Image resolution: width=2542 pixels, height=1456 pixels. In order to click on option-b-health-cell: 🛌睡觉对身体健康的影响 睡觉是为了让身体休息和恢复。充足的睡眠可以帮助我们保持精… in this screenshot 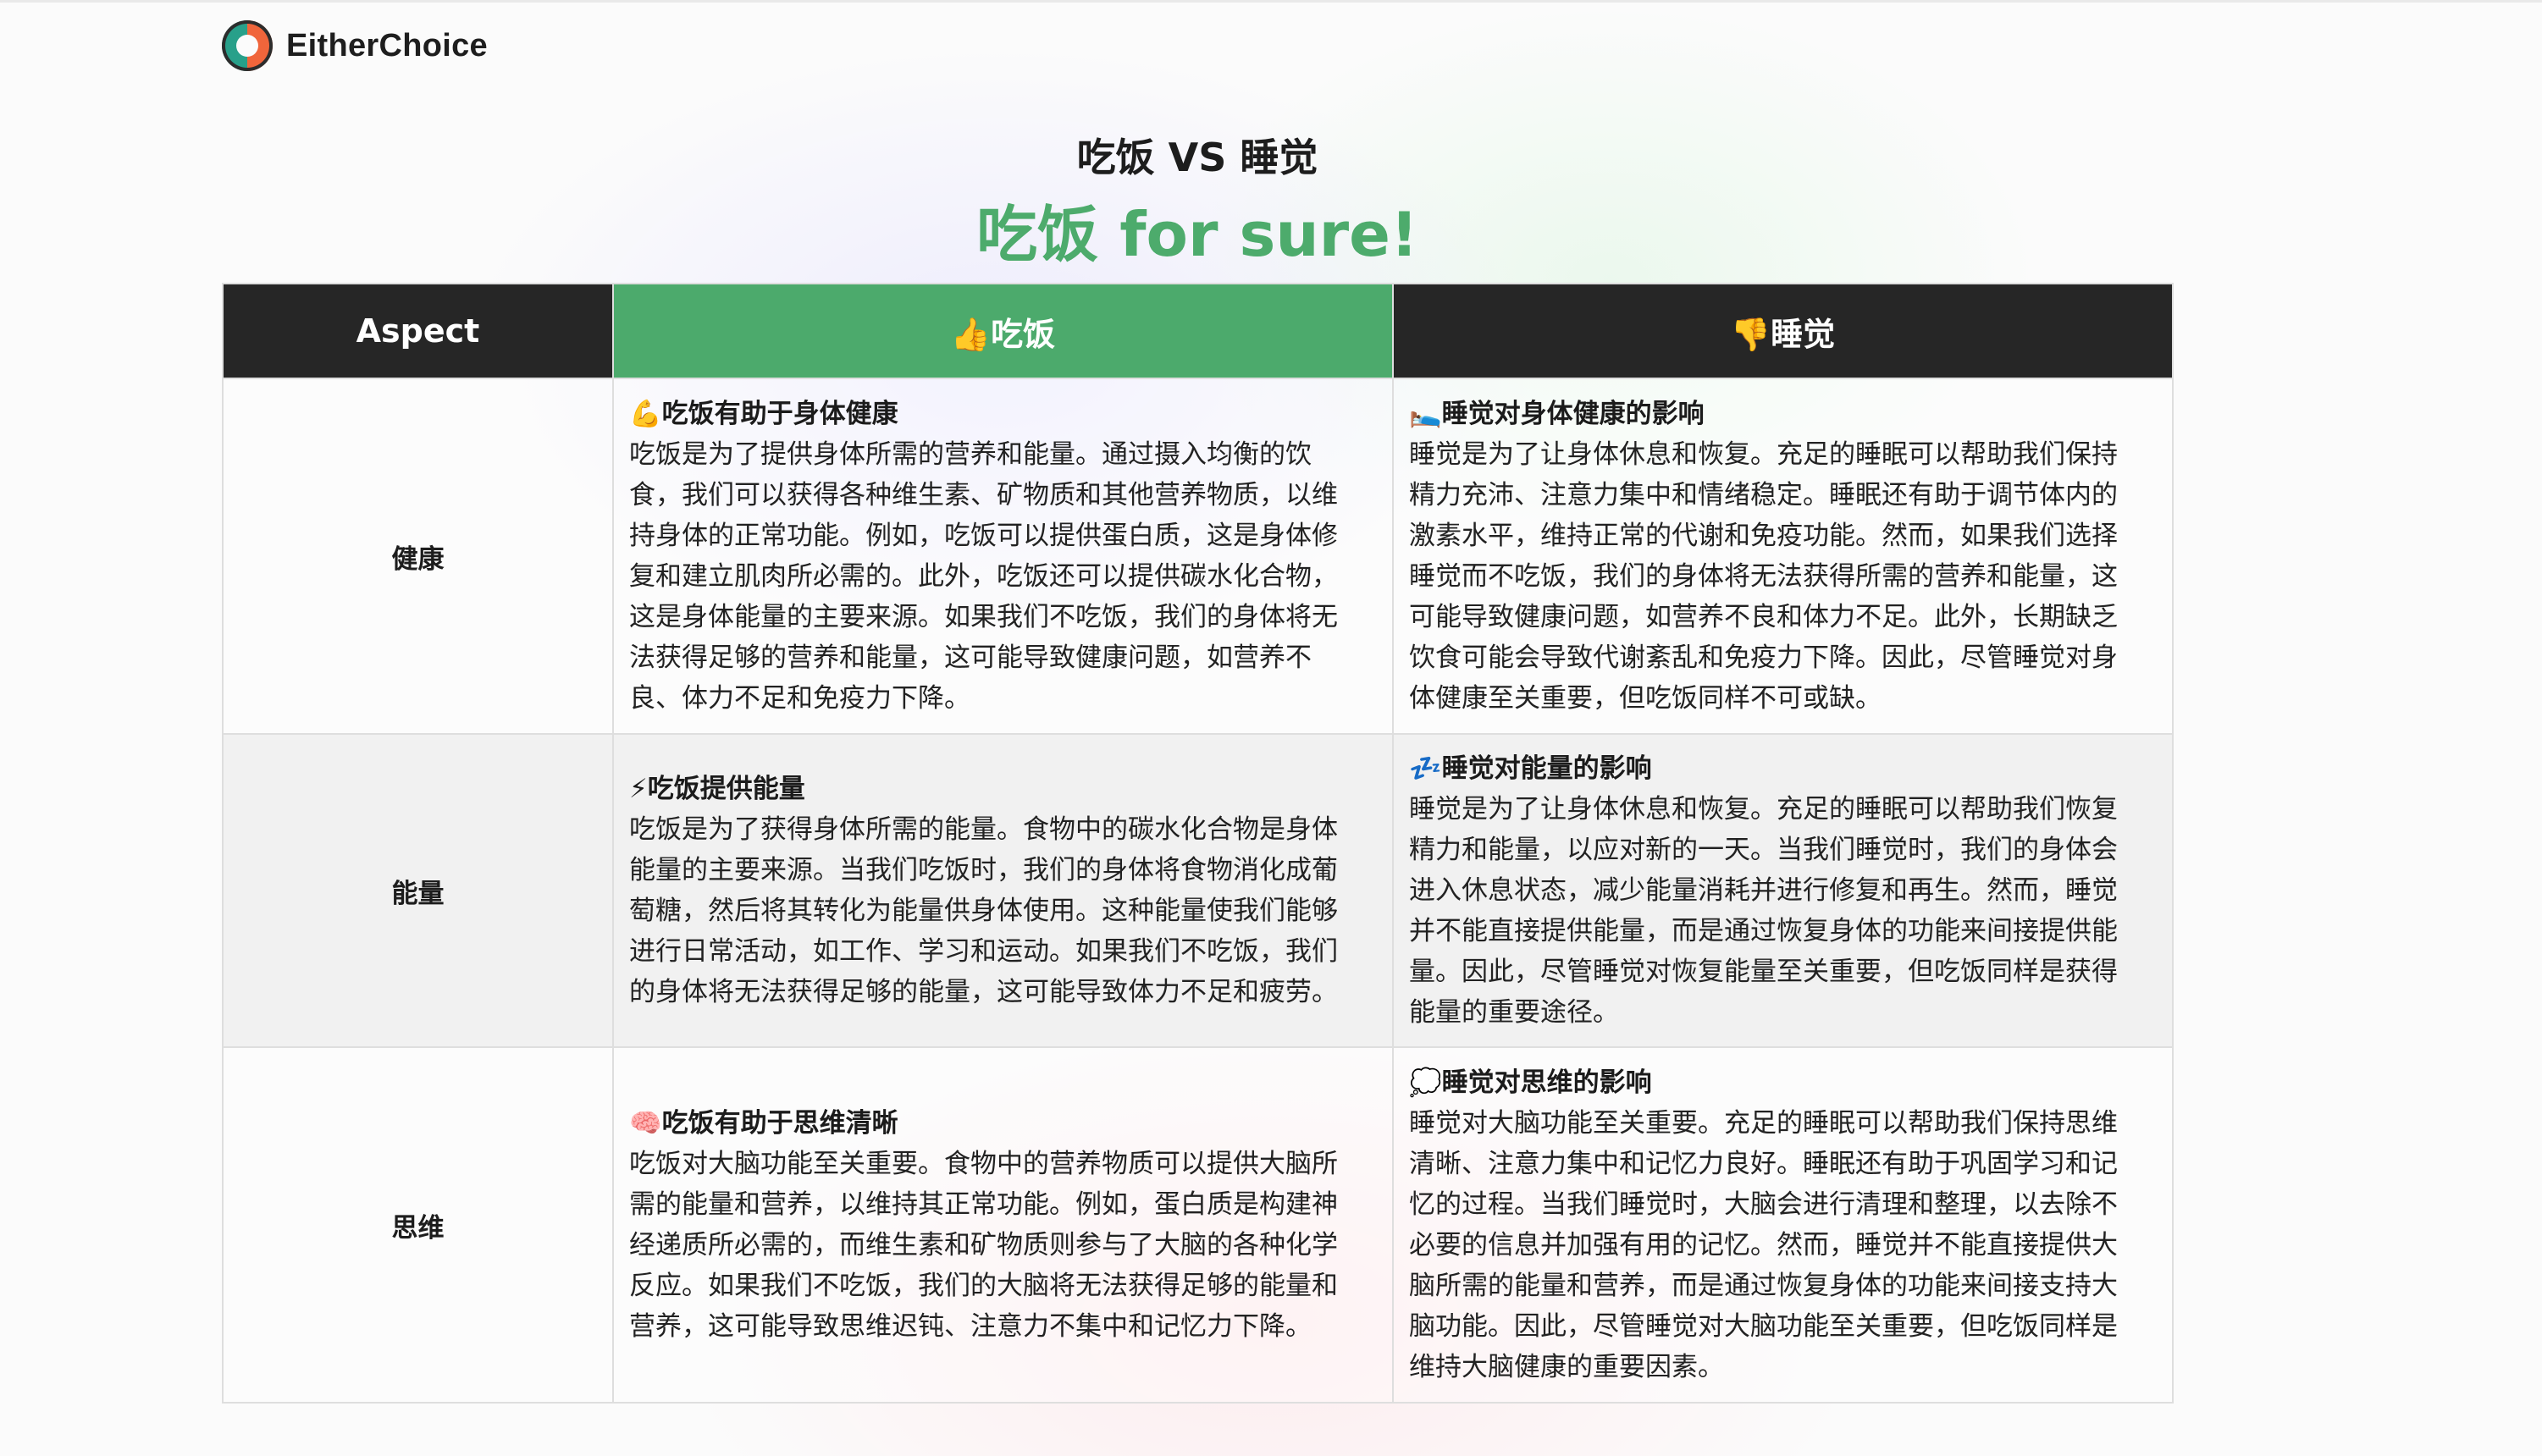, I will do `click(1783, 556)`.